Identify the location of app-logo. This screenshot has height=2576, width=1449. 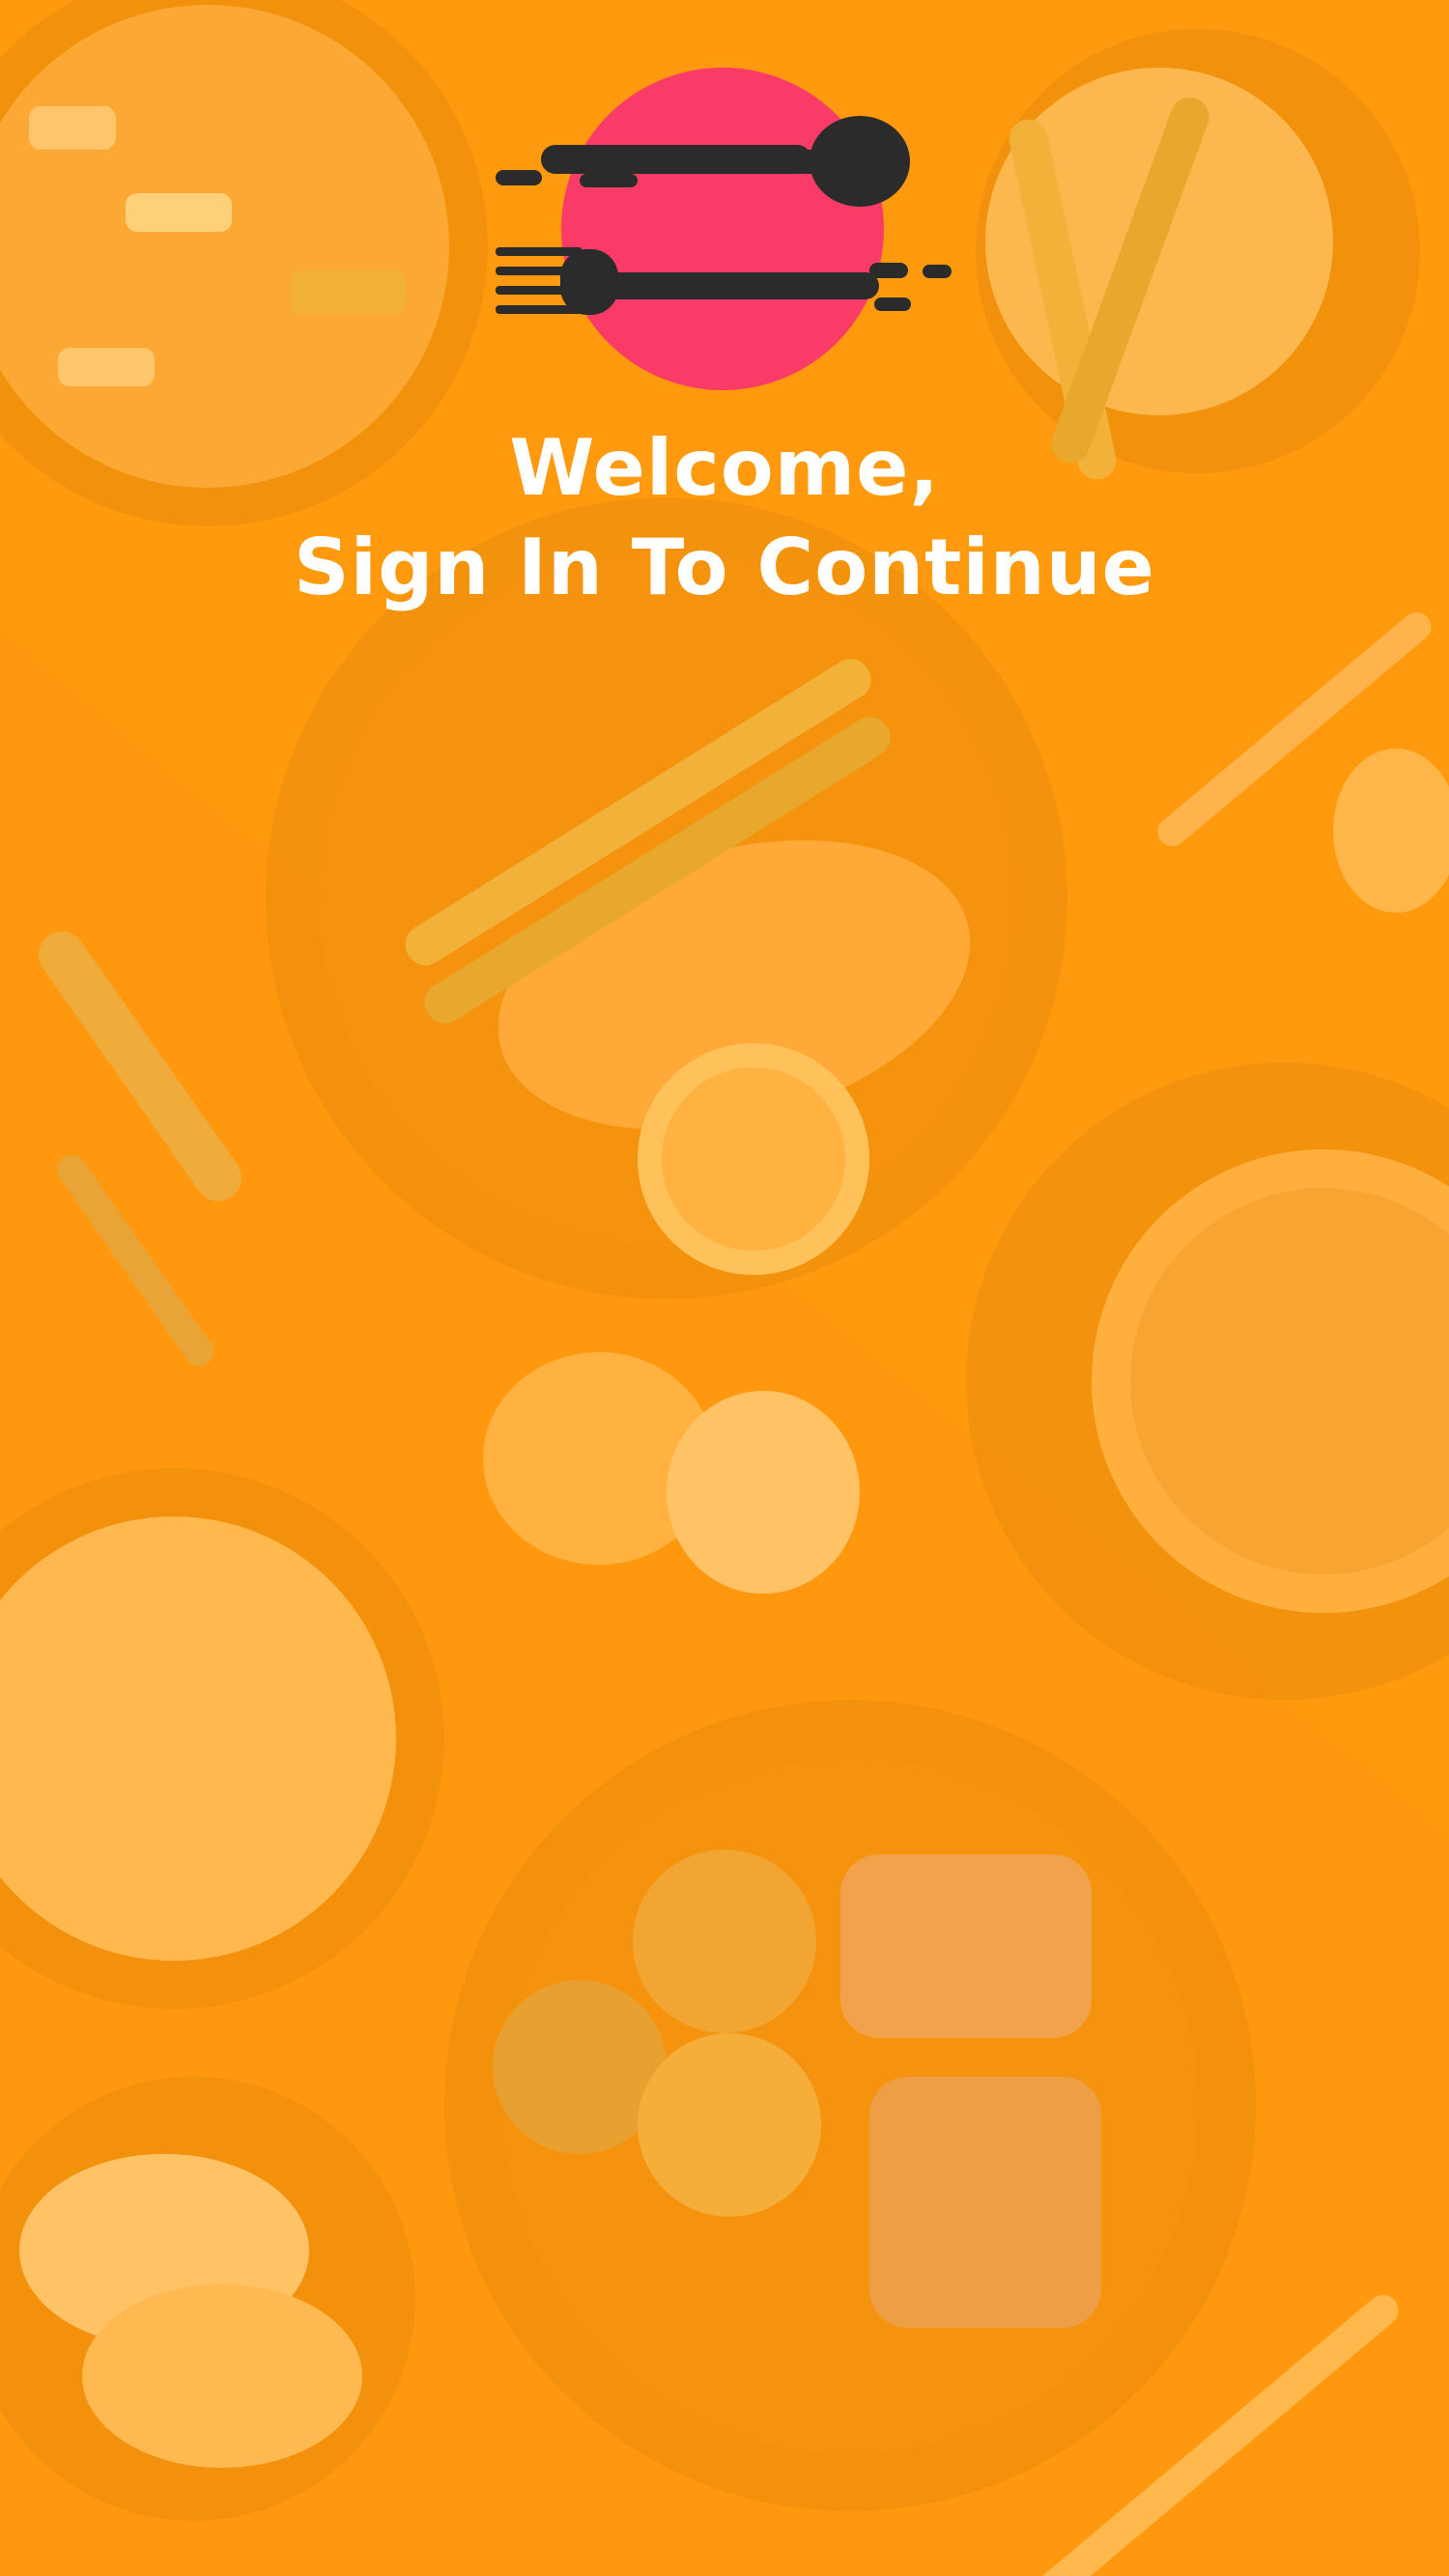
(724, 229).